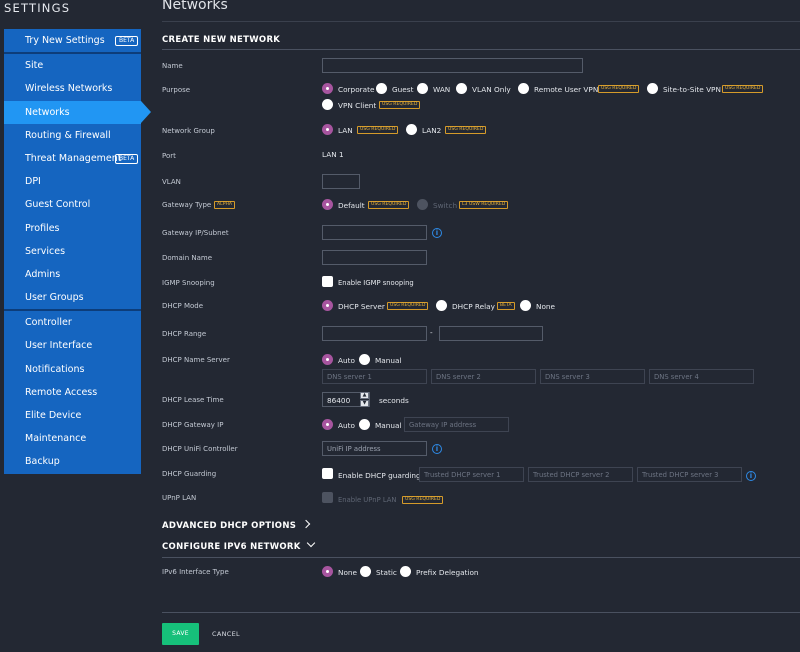 This screenshot has width=800, height=652. I want to click on sidebar-item-admins: Admins, so click(72, 274).